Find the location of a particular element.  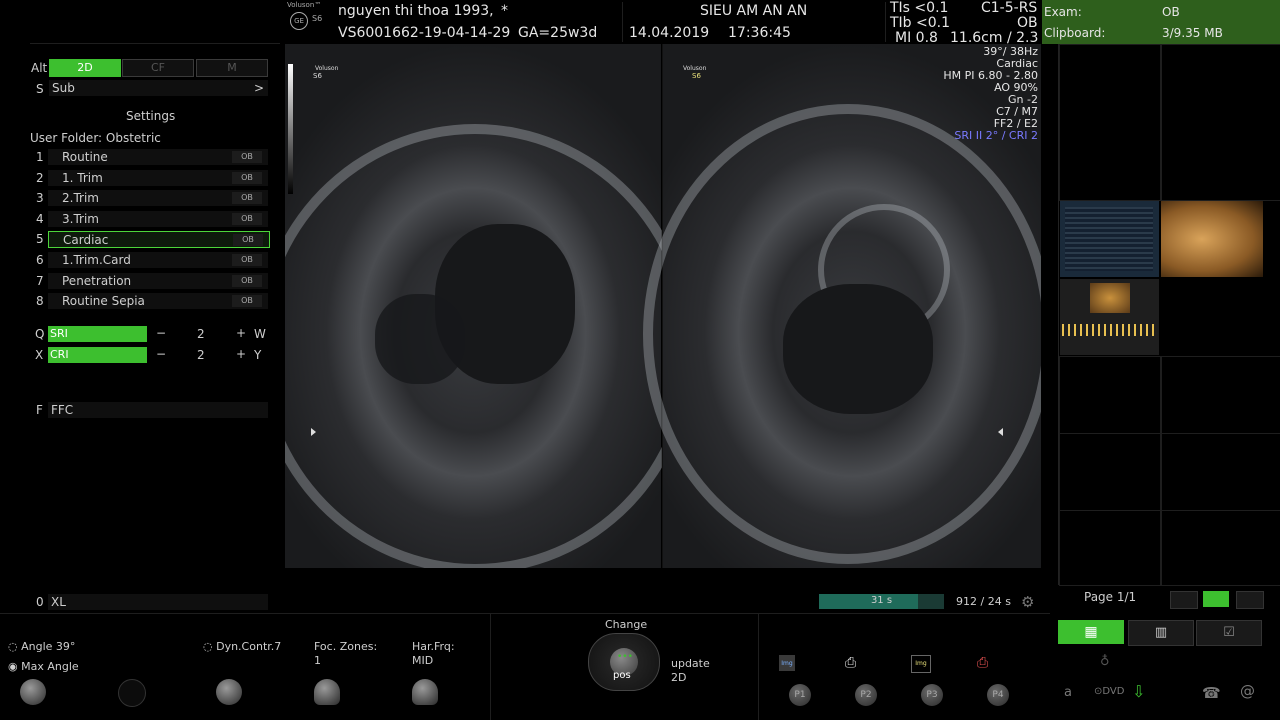

layout-1x1-button is located at coordinates (1184, 600).